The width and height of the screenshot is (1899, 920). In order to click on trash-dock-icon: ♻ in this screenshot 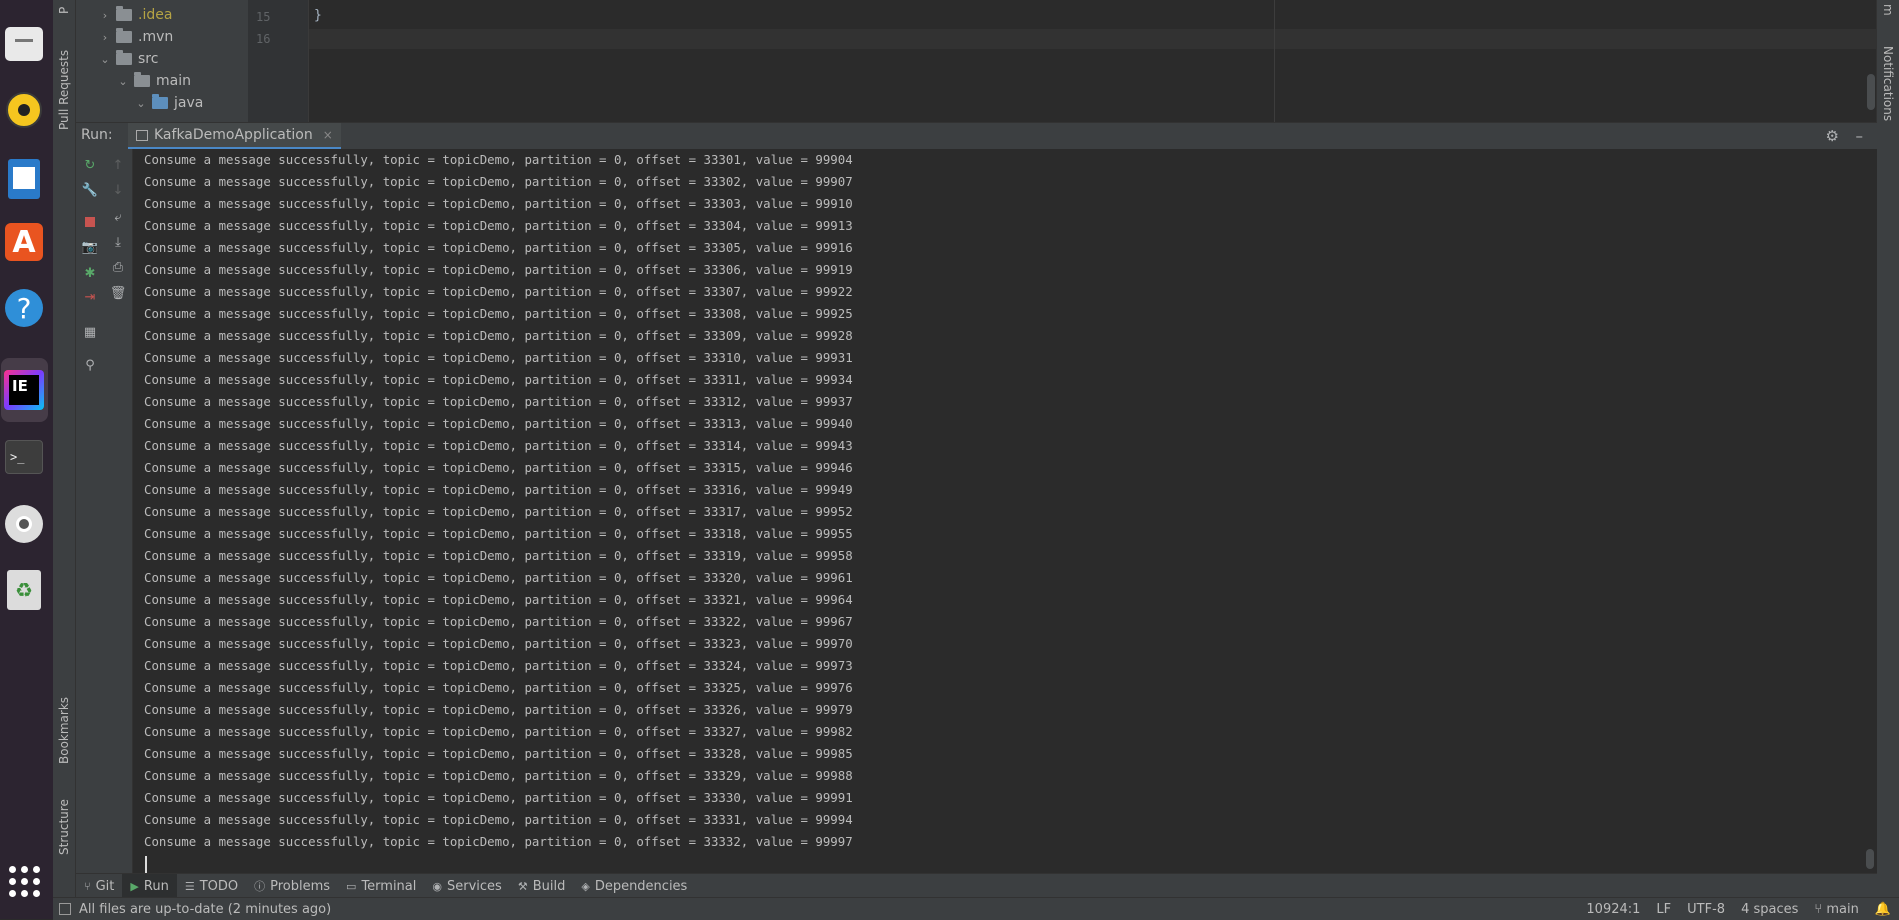, I will do `click(24, 590)`.